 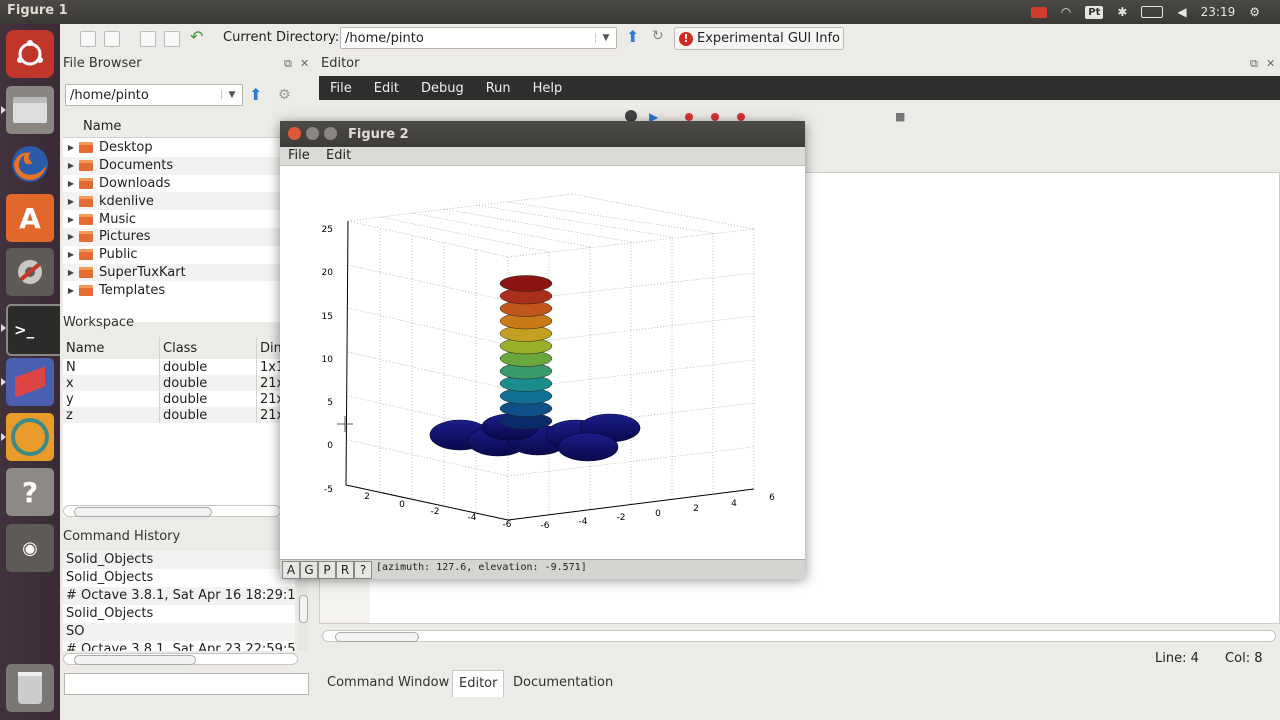 I want to click on maximize-window-icon, so click(x=330, y=133).